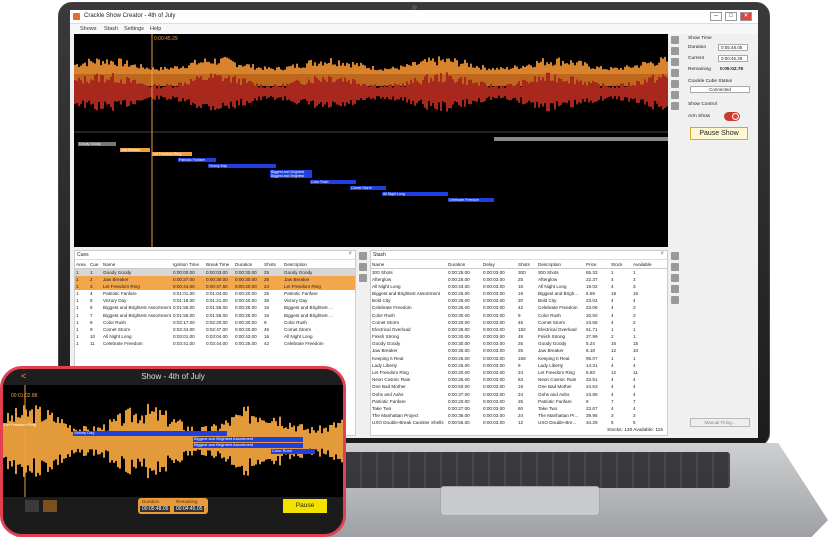  What do you see at coordinates (95, 265) in the screenshot?
I see `cues-col-header: Cue` at bounding box center [95, 265].